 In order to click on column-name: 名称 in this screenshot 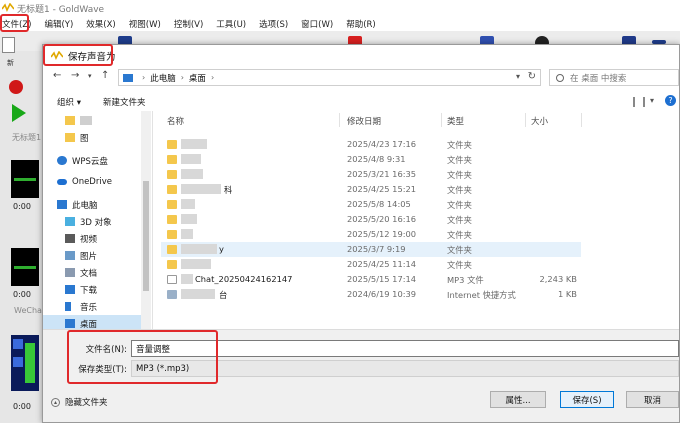, I will do `click(175, 121)`.